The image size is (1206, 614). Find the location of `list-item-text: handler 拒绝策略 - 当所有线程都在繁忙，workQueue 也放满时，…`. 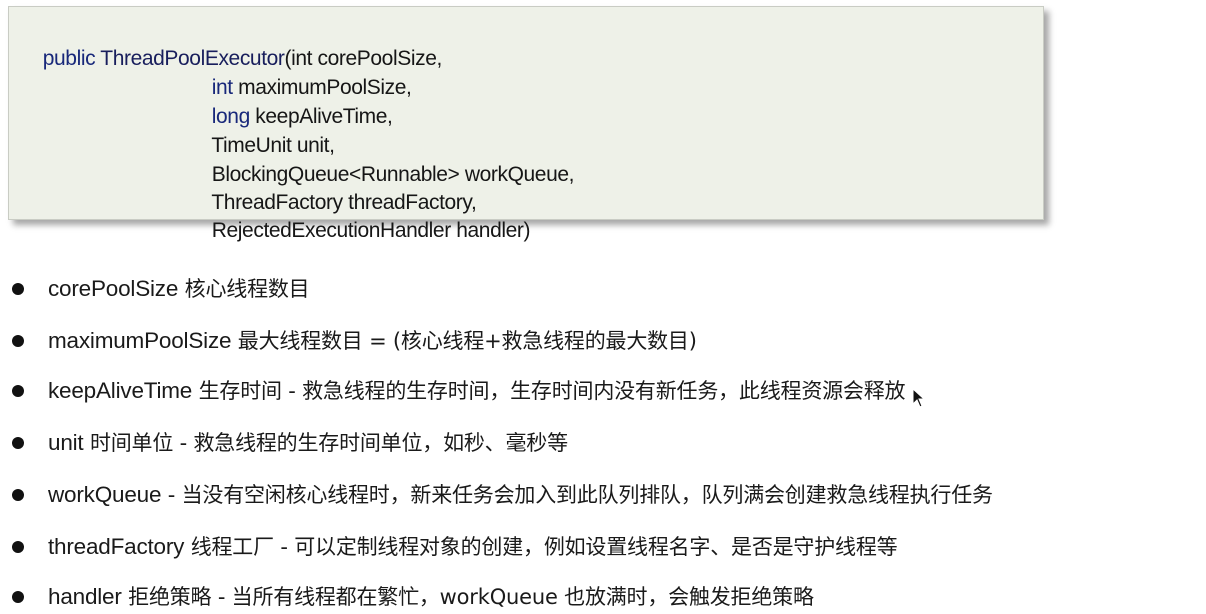

list-item-text: handler 拒绝策略 - 当所有线程都在繁忙，workQueue 也放满时，… is located at coordinates (431, 597).